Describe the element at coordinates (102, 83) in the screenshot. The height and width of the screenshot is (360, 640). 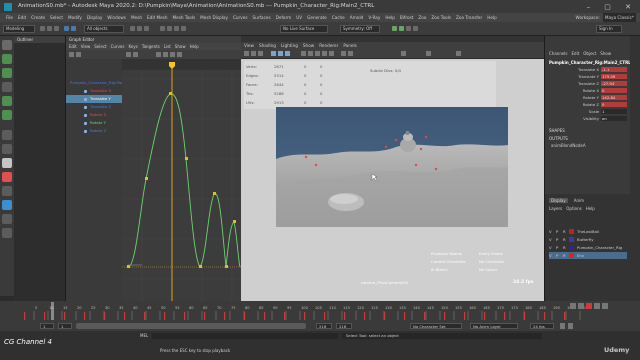
I see `list-item-rig: Pumpkin_Character_Rig:Main2_CTRL` at that location.